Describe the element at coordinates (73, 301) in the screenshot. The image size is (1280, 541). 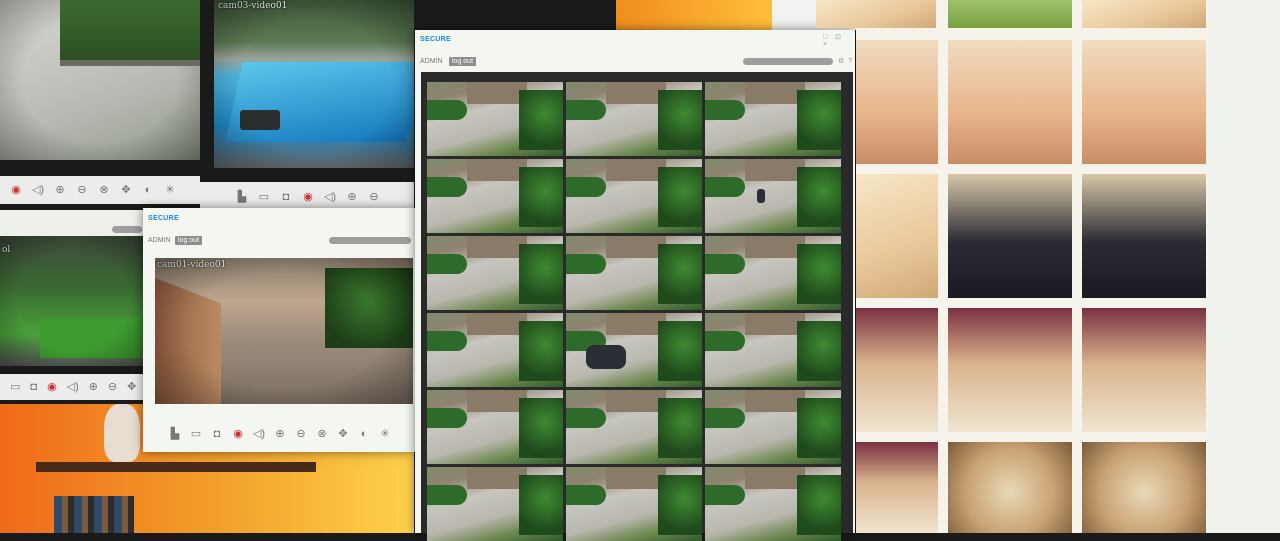
I see `camera-feed-garden: ol` at that location.